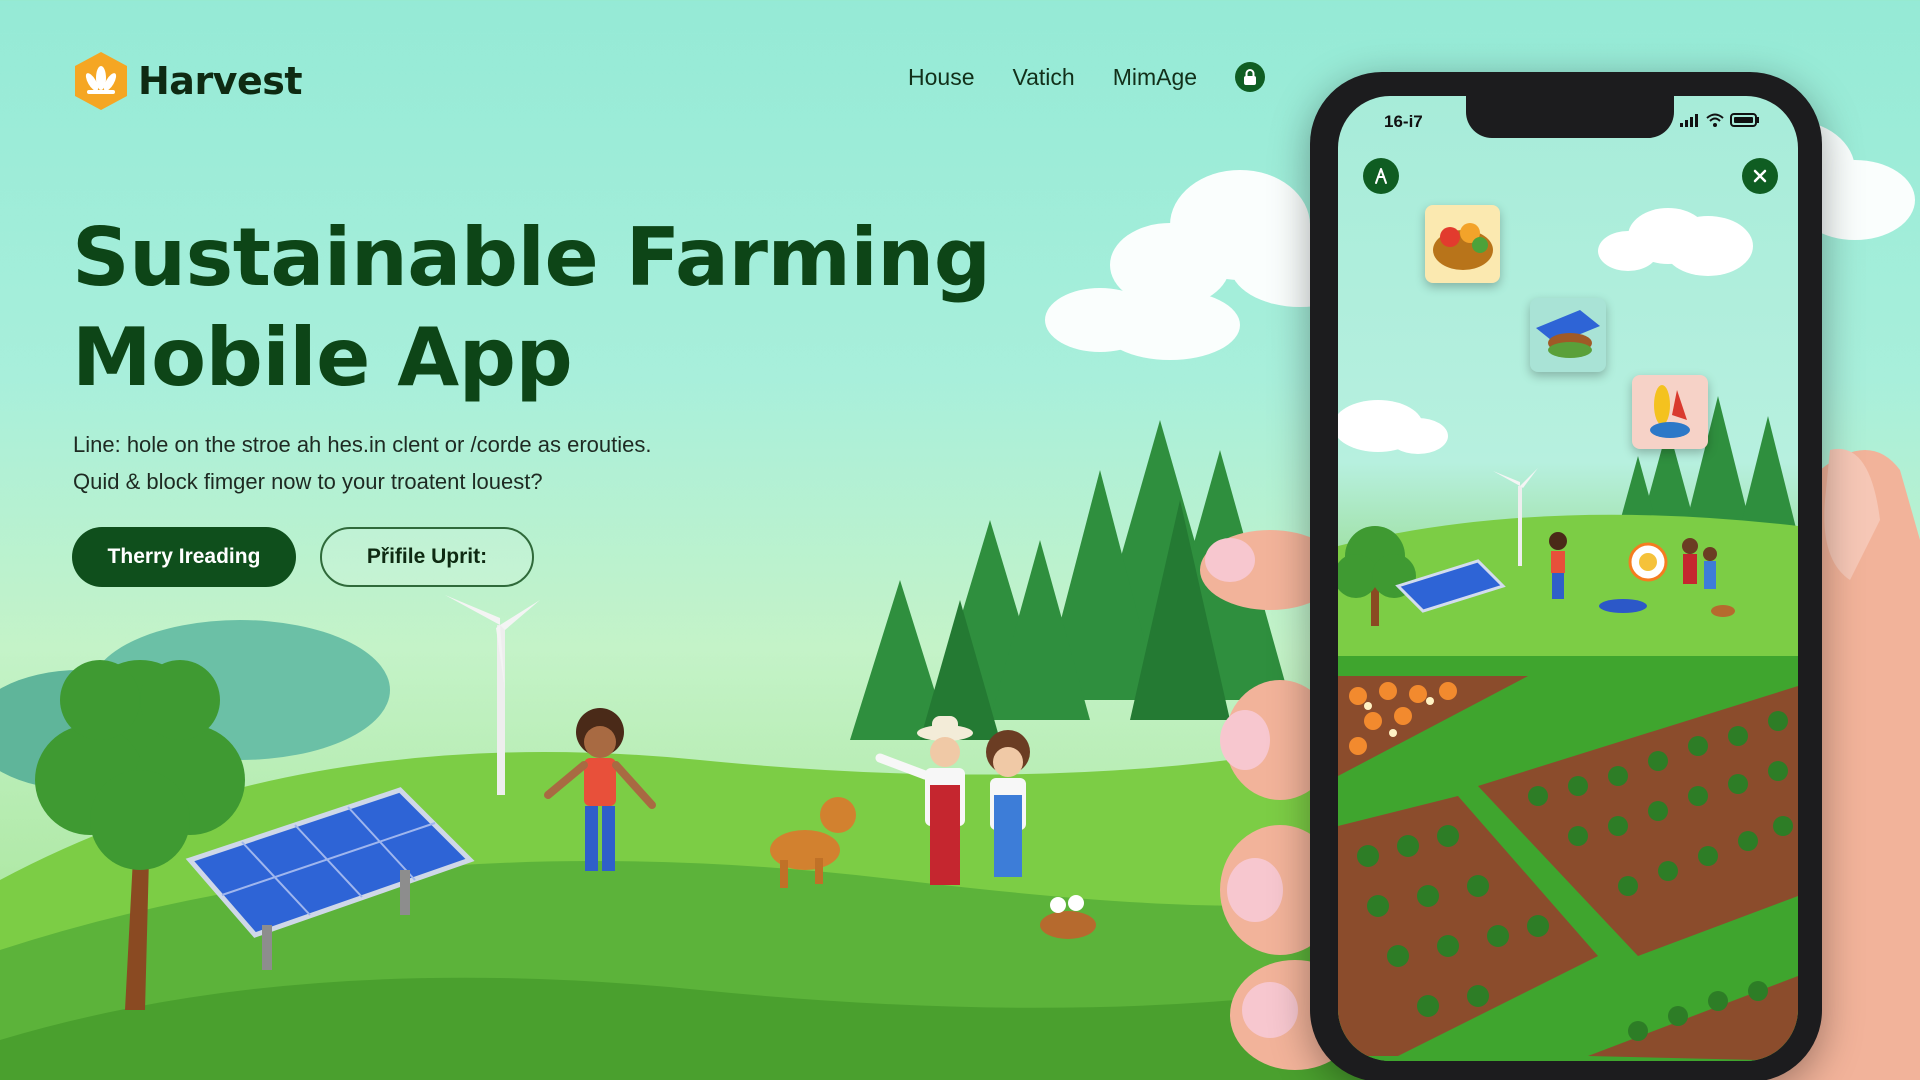 This screenshot has height=1080, width=1920. Describe the element at coordinates (322, 357) in the screenshot. I see `title-line-2: Mobile App` at that location.